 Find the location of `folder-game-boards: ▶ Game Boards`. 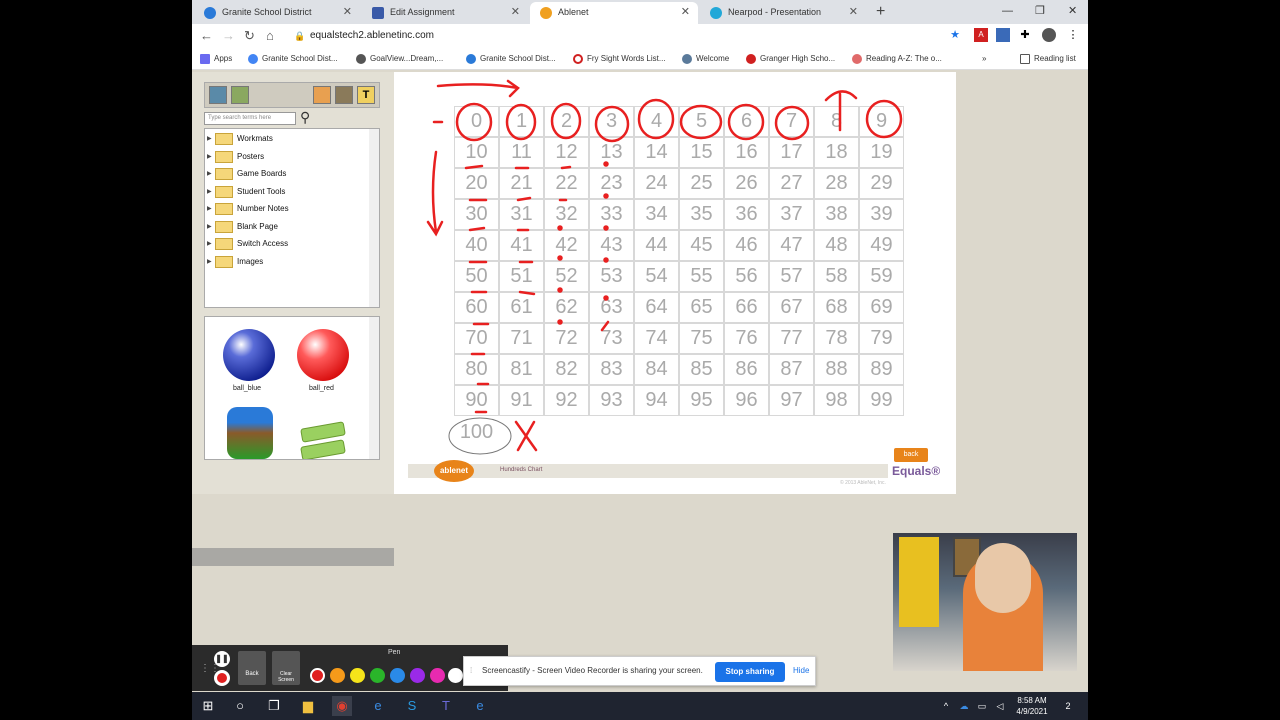

folder-game-boards: ▶ Game Boards is located at coordinates (287, 174).